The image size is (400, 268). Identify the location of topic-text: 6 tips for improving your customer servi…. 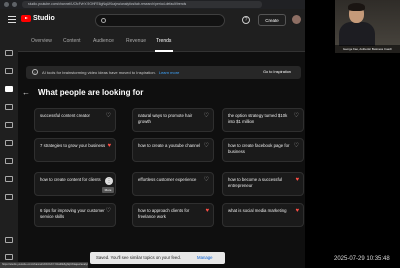
(72, 213).